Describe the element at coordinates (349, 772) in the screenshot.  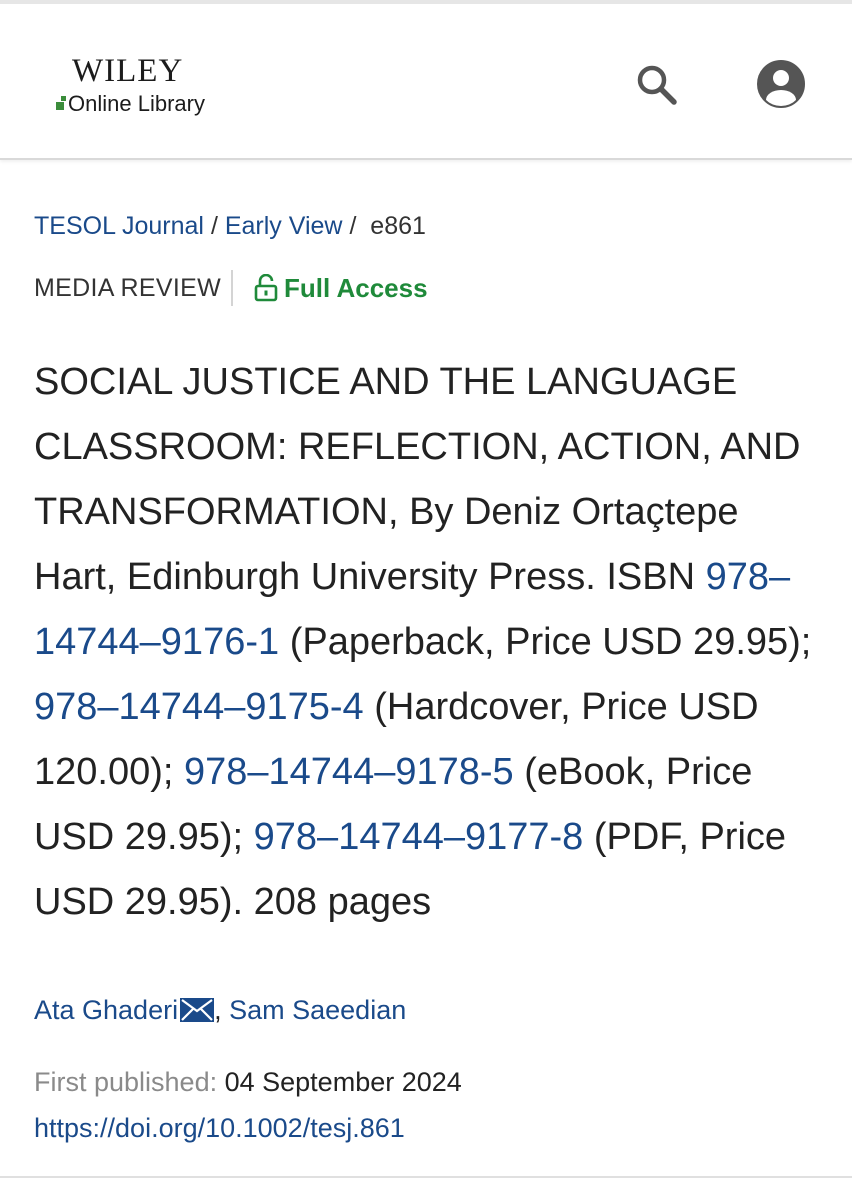
I see `isbn-ebook-link: 978–14744–9178-5` at that location.